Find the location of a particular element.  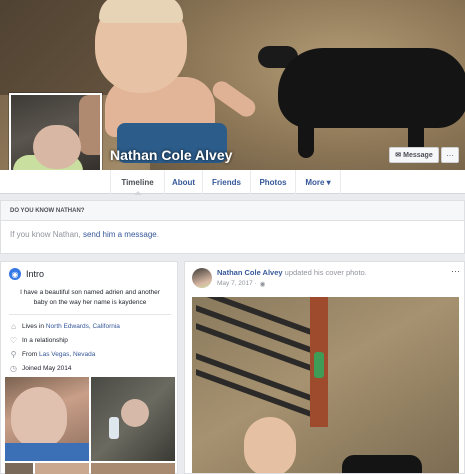

tab-friends: Friends is located at coordinates (226, 182).